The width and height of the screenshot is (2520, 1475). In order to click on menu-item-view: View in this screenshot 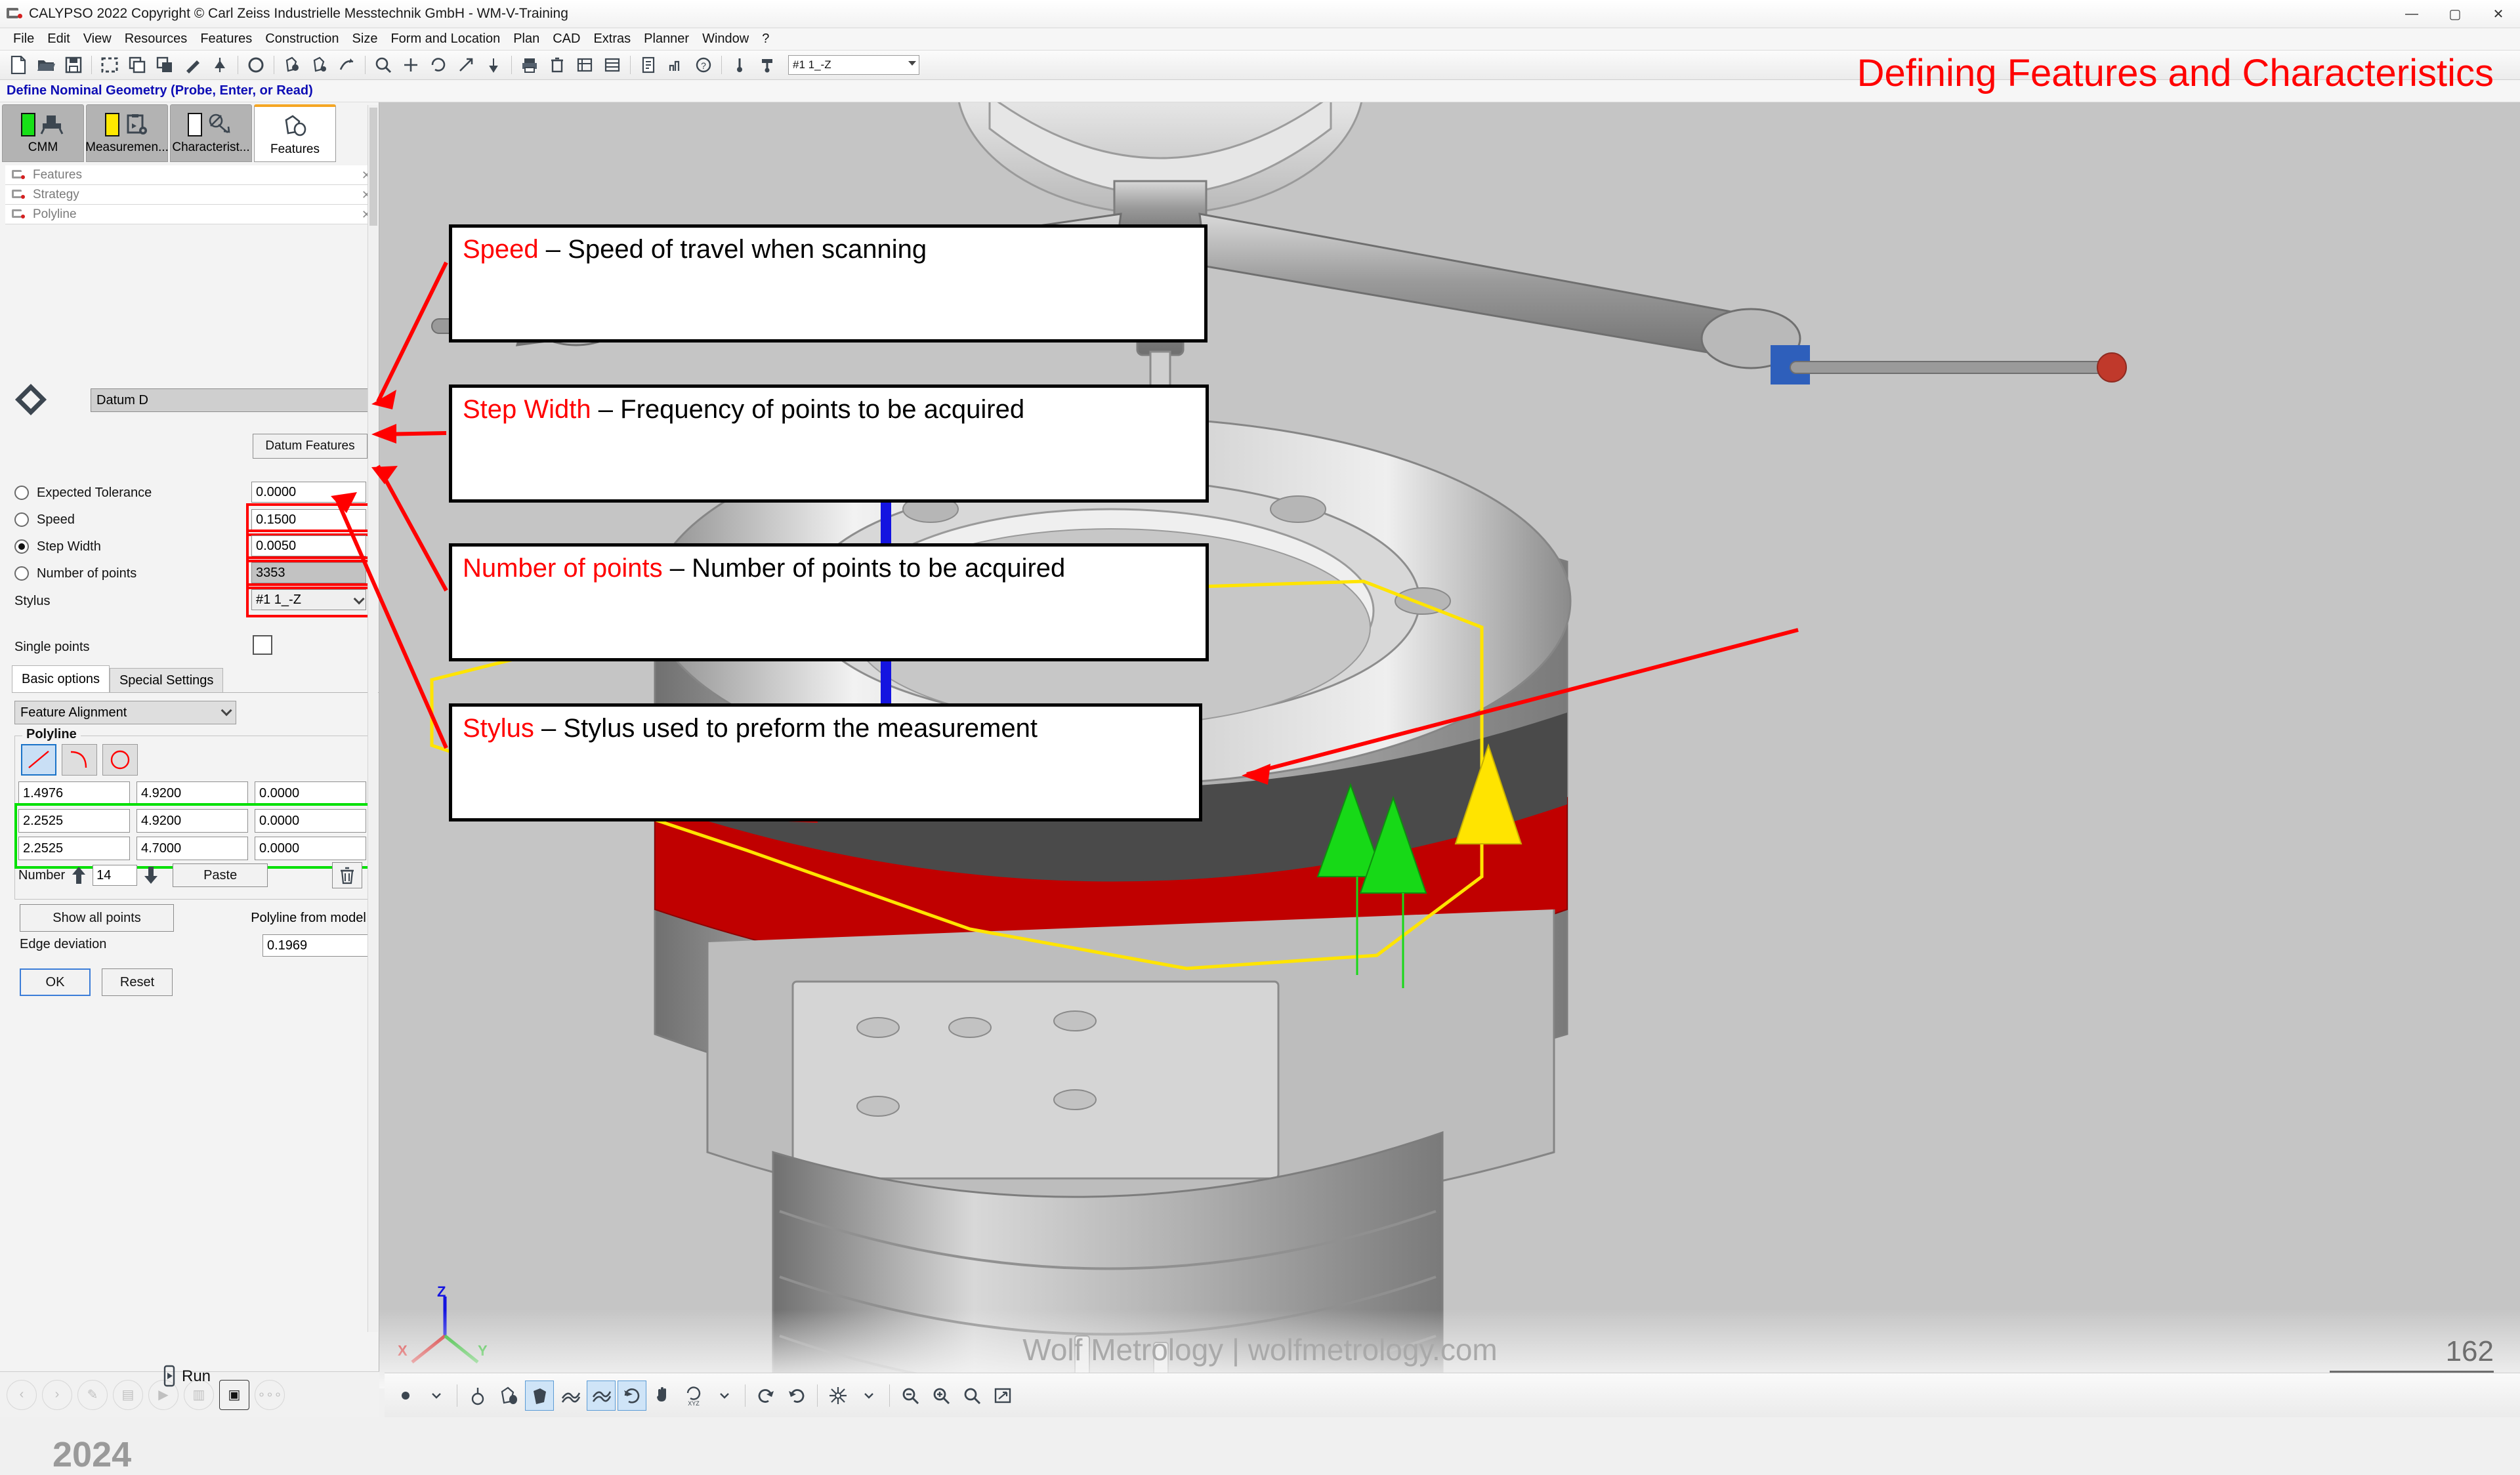, I will do `click(97, 39)`.